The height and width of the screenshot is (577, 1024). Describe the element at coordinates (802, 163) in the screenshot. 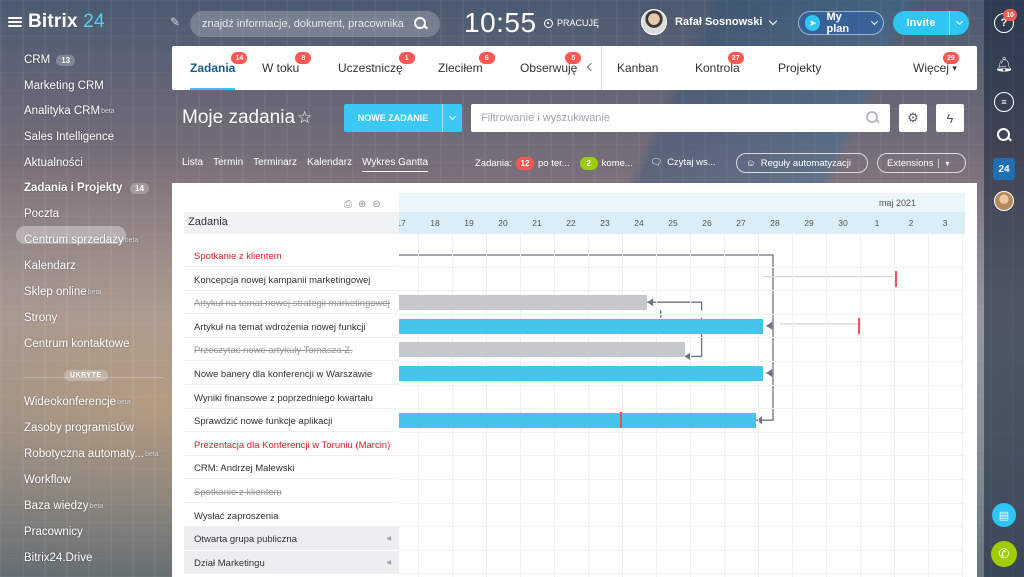

I see `automation-rules-button: ☺ Reguły automatyzacji` at that location.